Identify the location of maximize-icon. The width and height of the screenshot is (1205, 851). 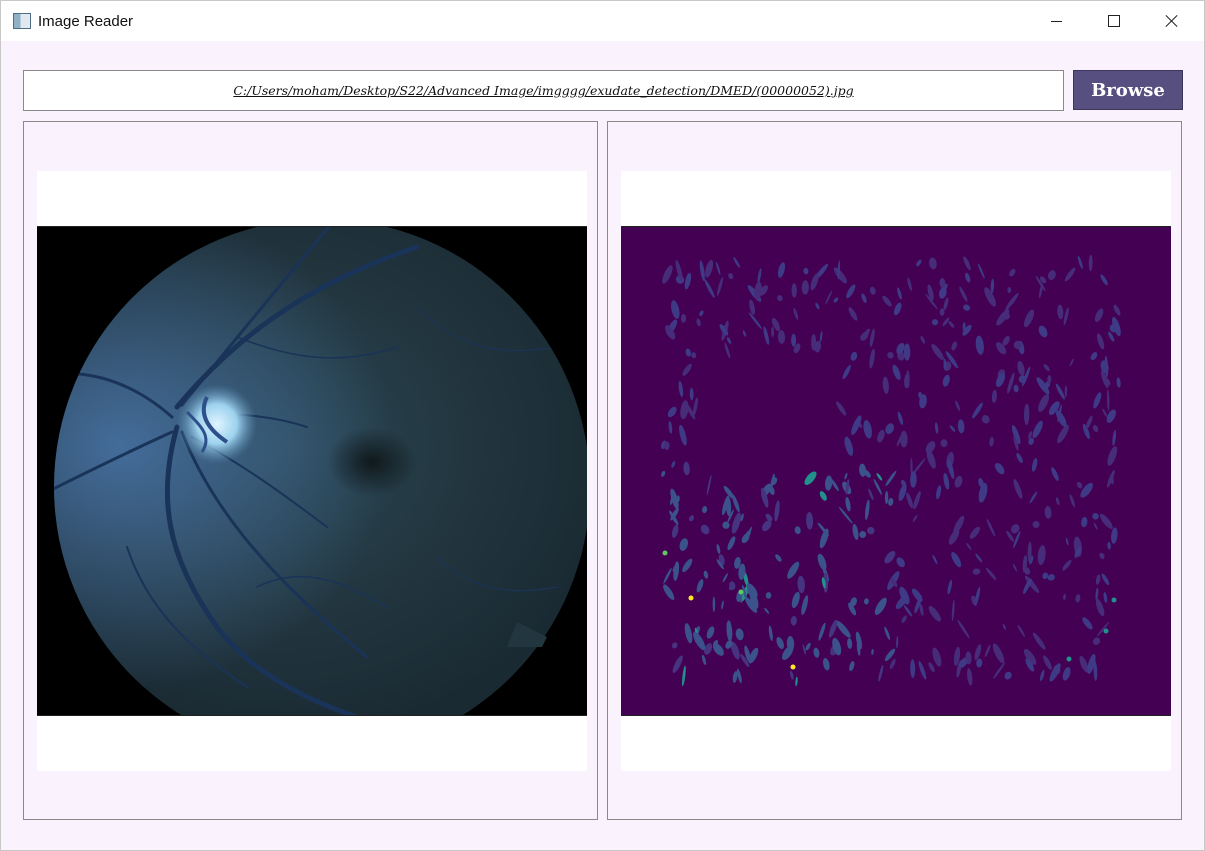
(1114, 21).